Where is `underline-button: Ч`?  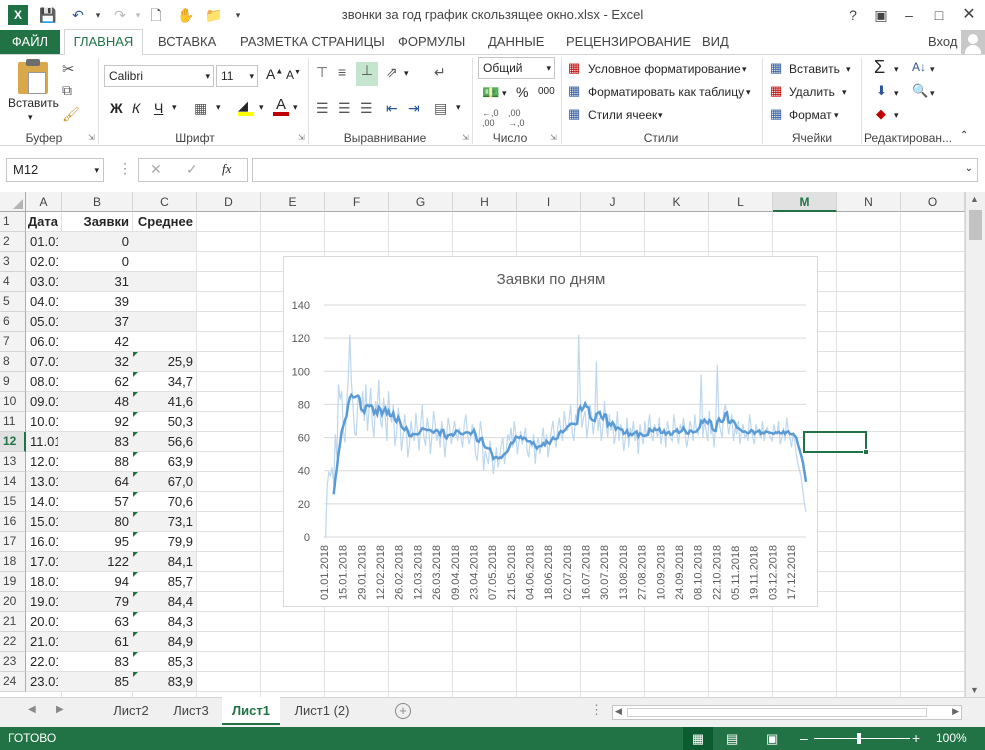 underline-button: Ч is located at coordinates (158, 108).